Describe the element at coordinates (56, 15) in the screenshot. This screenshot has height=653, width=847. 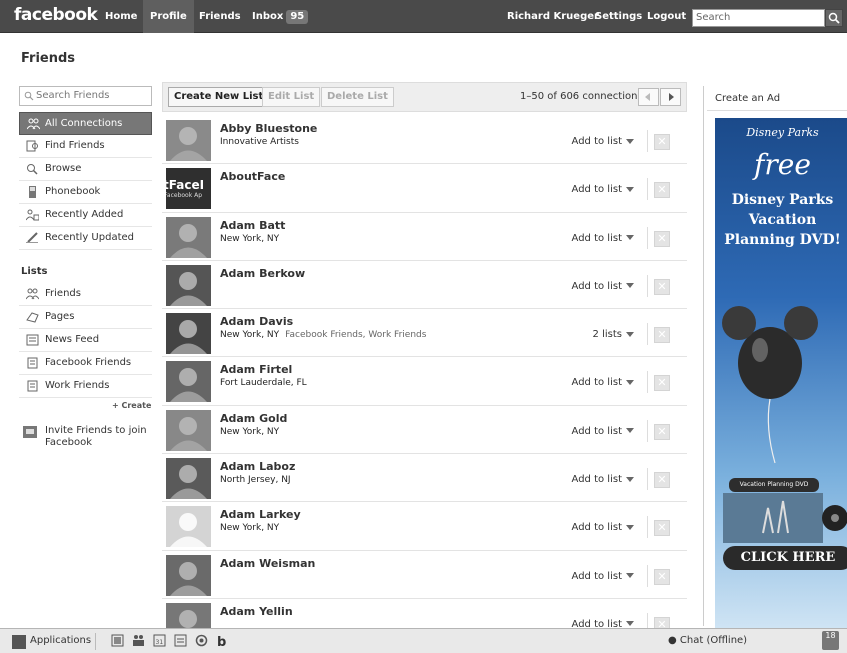
I see `facebook-logo: facebook` at that location.